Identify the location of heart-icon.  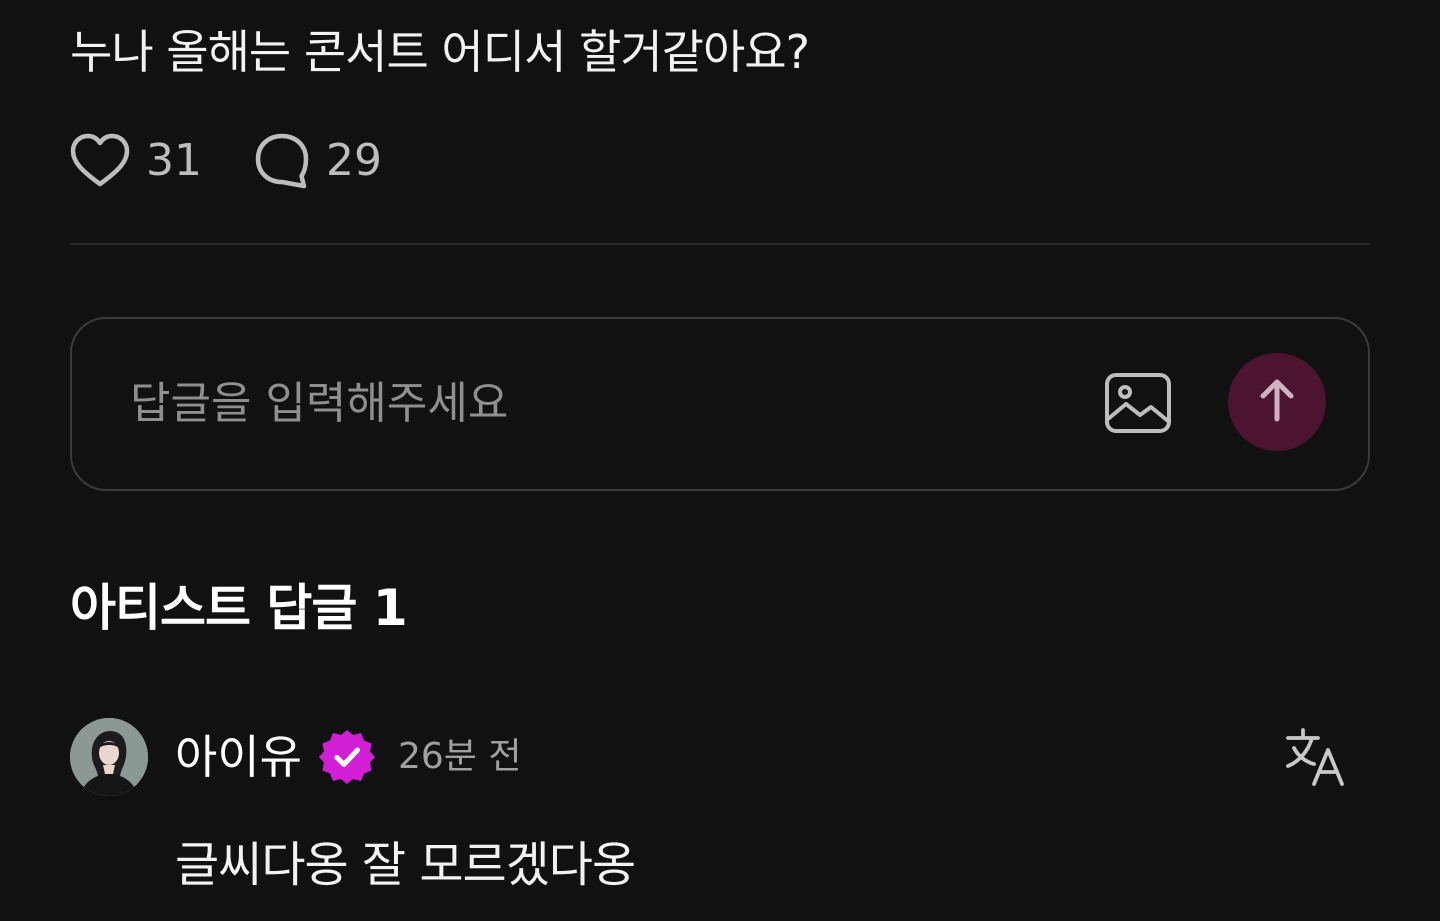
(100, 161).